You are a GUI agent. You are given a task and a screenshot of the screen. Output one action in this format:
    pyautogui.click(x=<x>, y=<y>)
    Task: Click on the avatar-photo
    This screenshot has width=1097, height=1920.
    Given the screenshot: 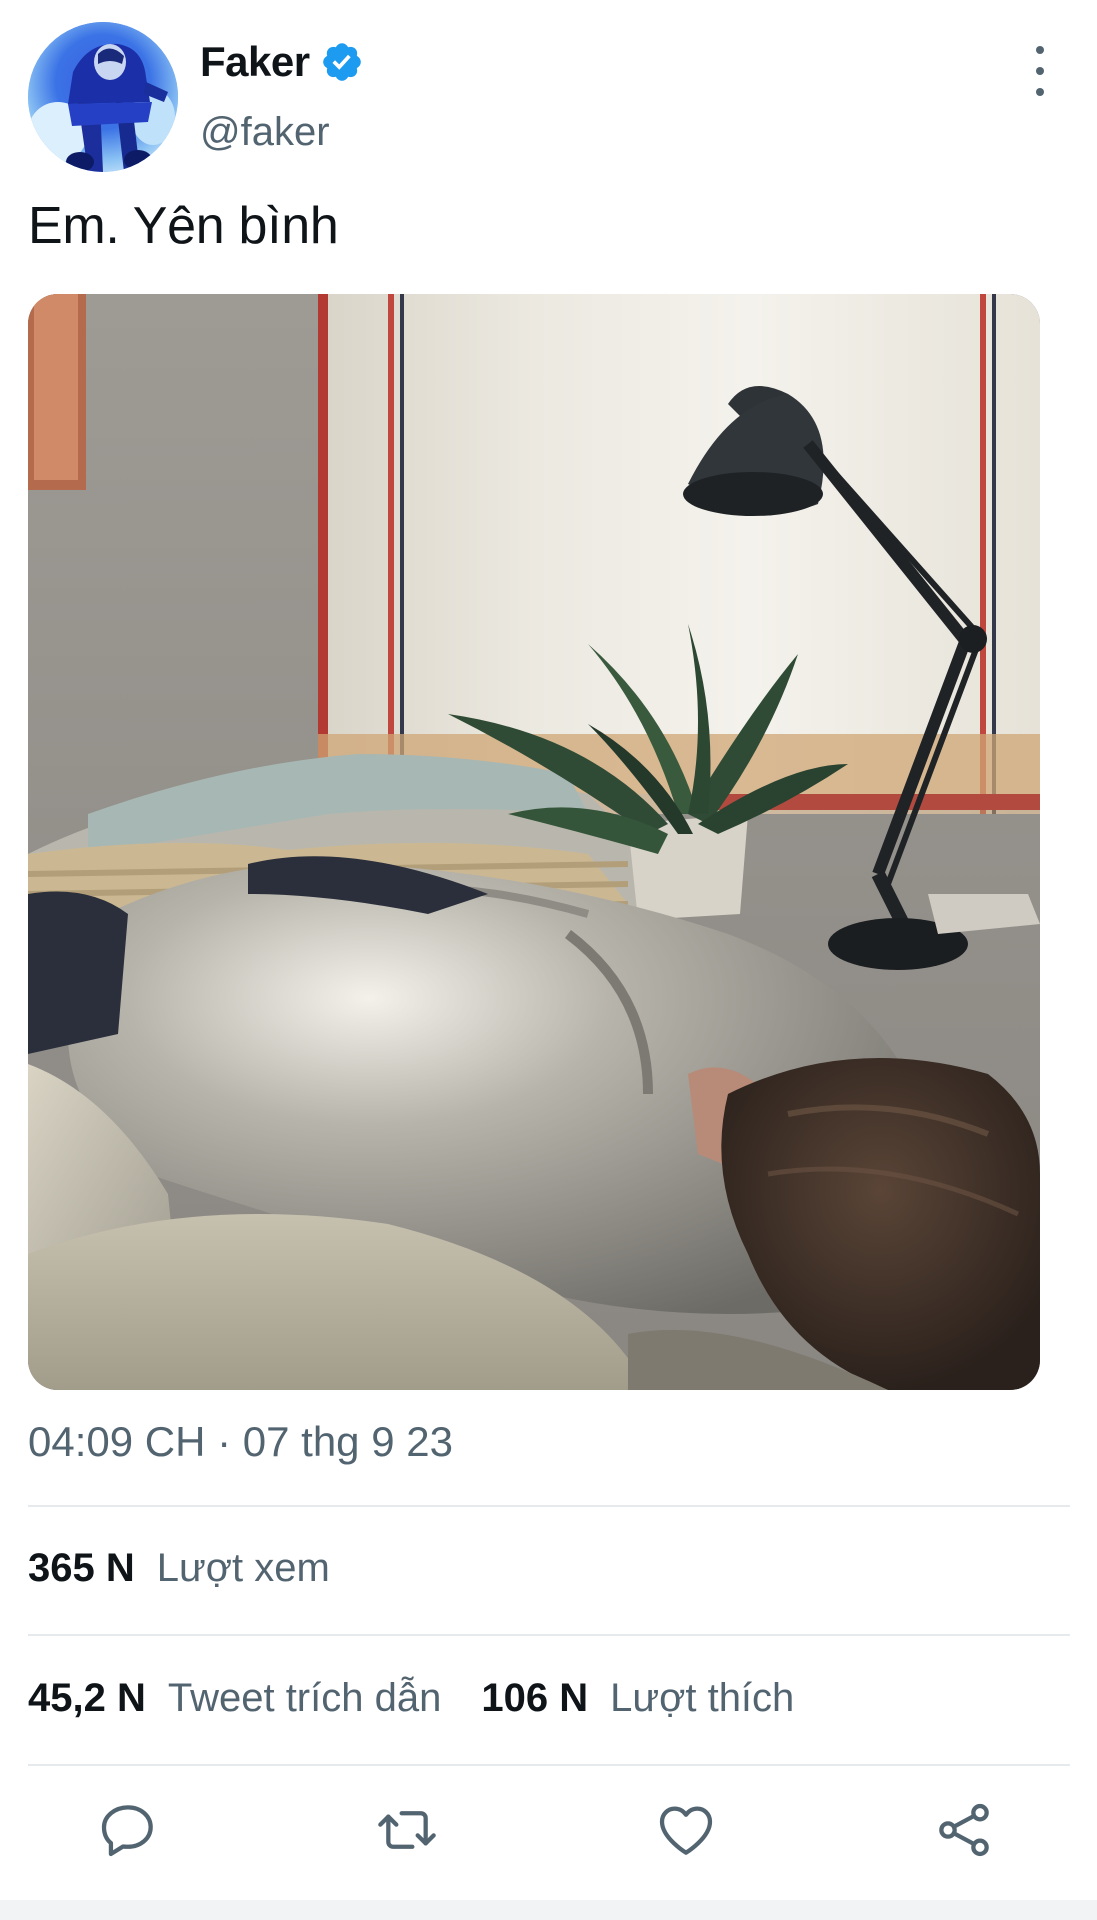 What is the action you would take?
    pyautogui.click(x=103, y=97)
    